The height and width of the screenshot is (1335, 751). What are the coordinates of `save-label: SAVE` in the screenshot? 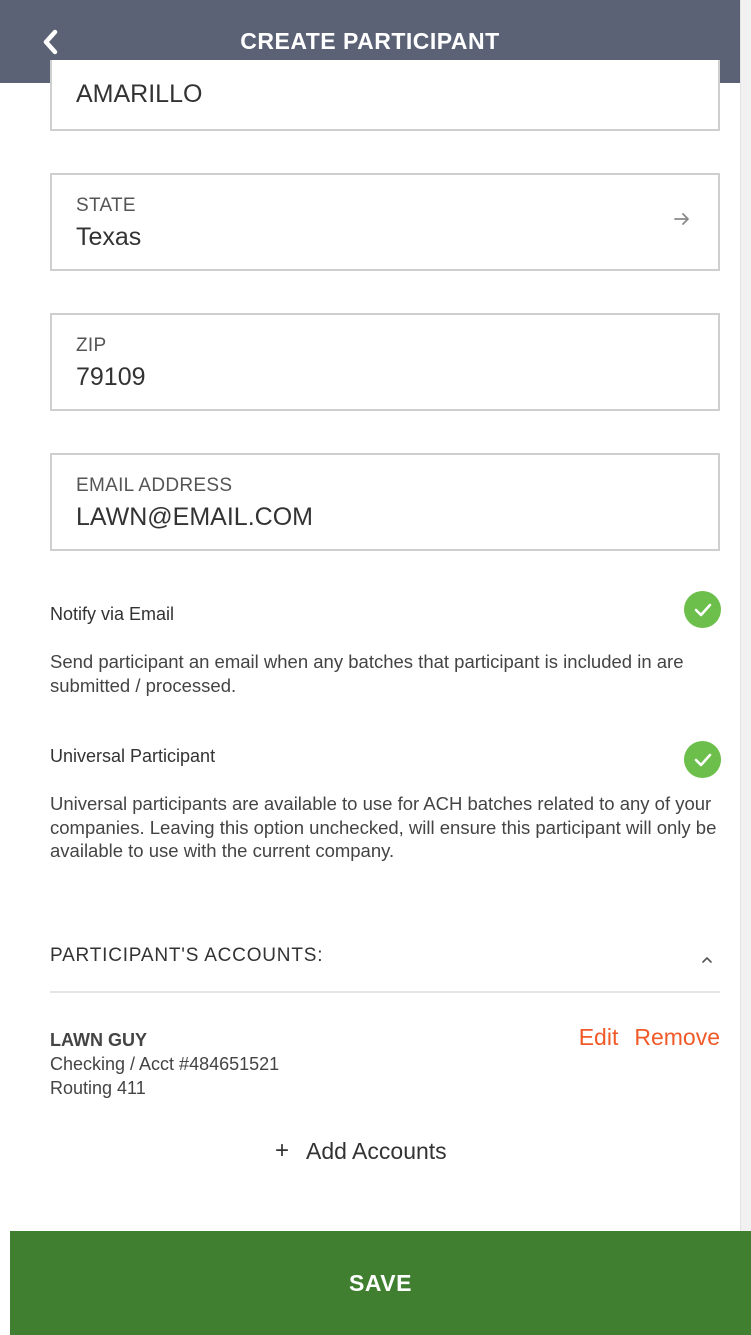 It's located at (380, 1282).